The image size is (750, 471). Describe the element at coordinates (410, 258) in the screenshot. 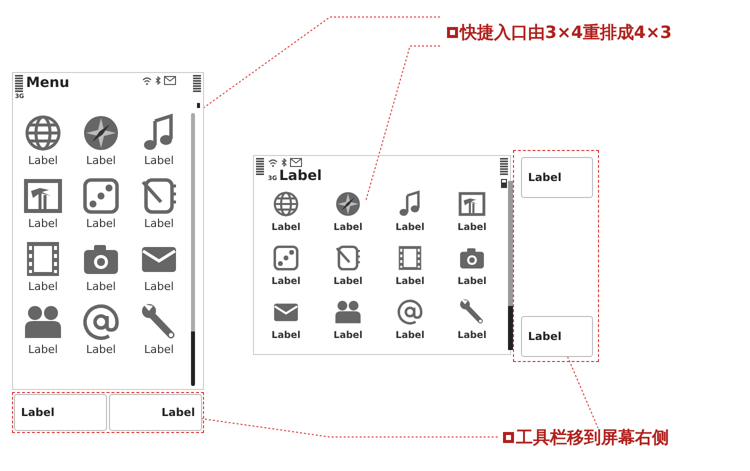

I see `film-icon` at that location.